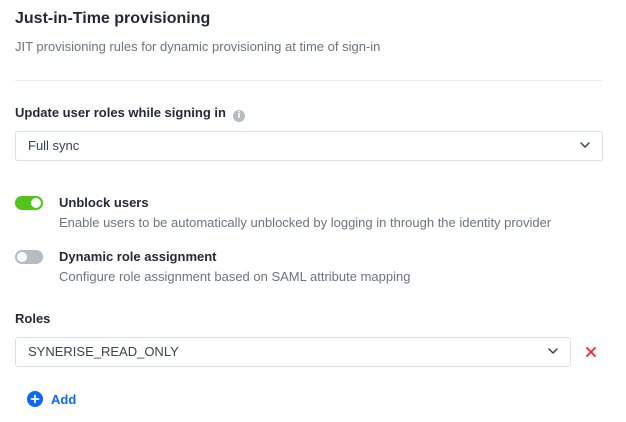 The image size is (626, 422). I want to click on add-role-label: Add, so click(64, 399).